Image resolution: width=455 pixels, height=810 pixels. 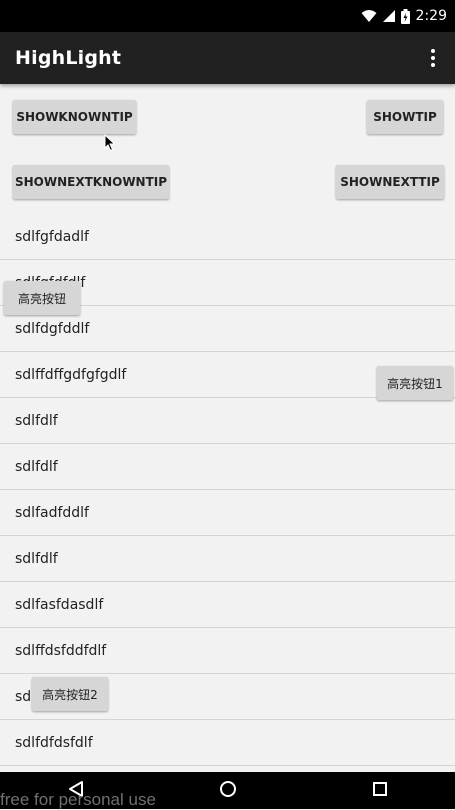 What do you see at coordinates (433, 58) in the screenshot?
I see `more-vert-icon` at bounding box center [433, 58].